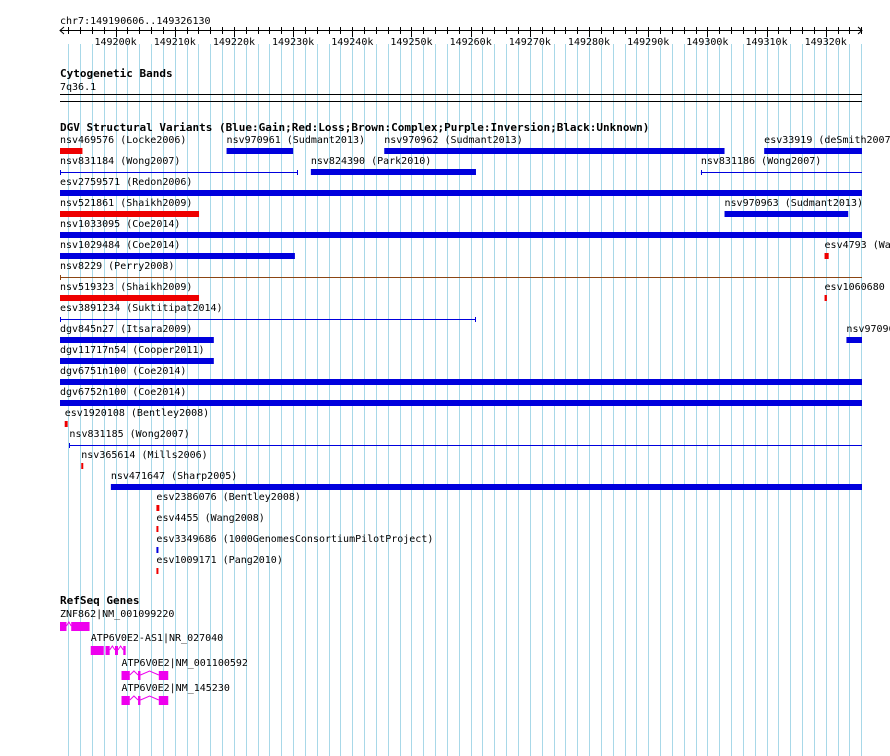  Describe the element at coordinates (116, 73) in the screenshot. I see `cytoband-track-title: Cytogenetic Bands` at that location.